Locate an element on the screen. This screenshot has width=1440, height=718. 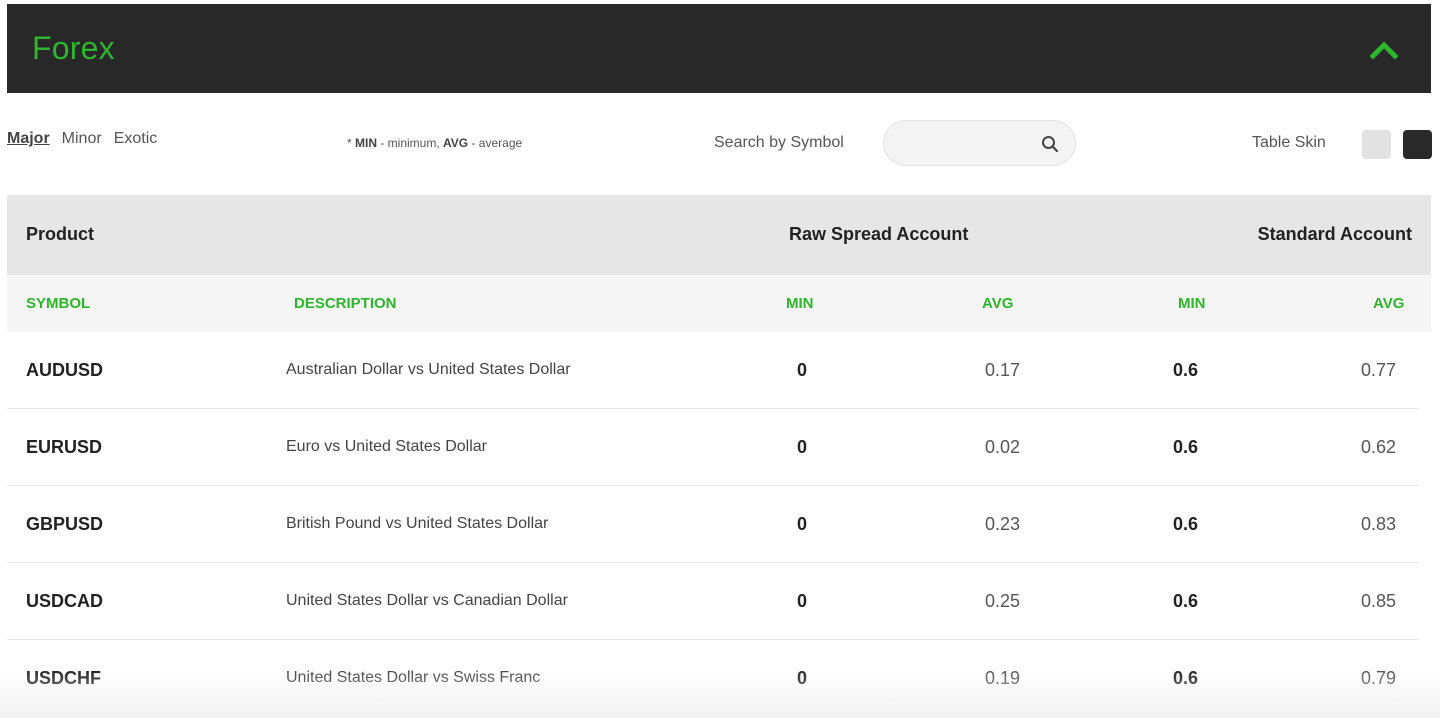
cell-symbol: AUDUSD is located at coordinates (65, 370).